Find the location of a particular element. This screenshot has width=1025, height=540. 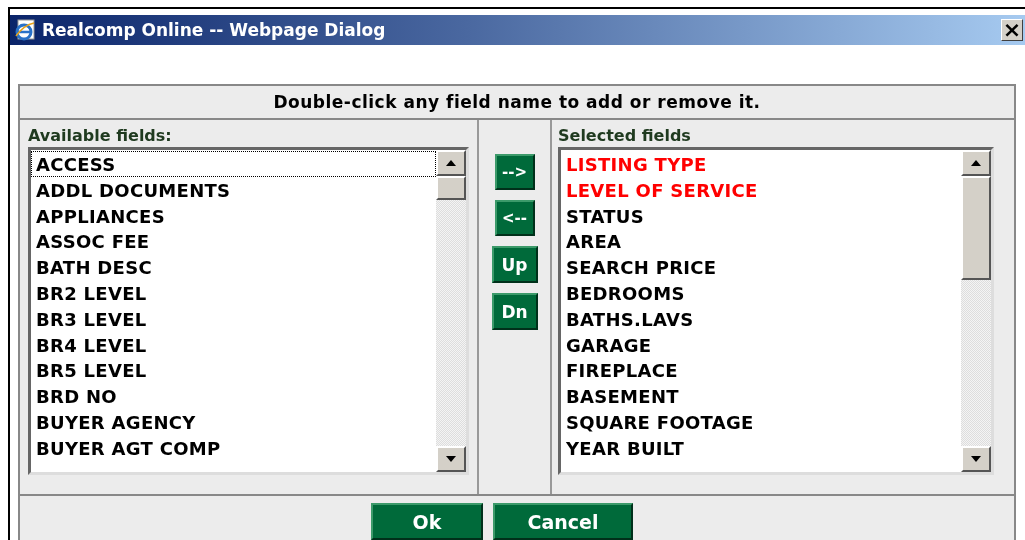

window-title: Realcomp Online -- Webpage Dialog is located at coordinates (214, 30).